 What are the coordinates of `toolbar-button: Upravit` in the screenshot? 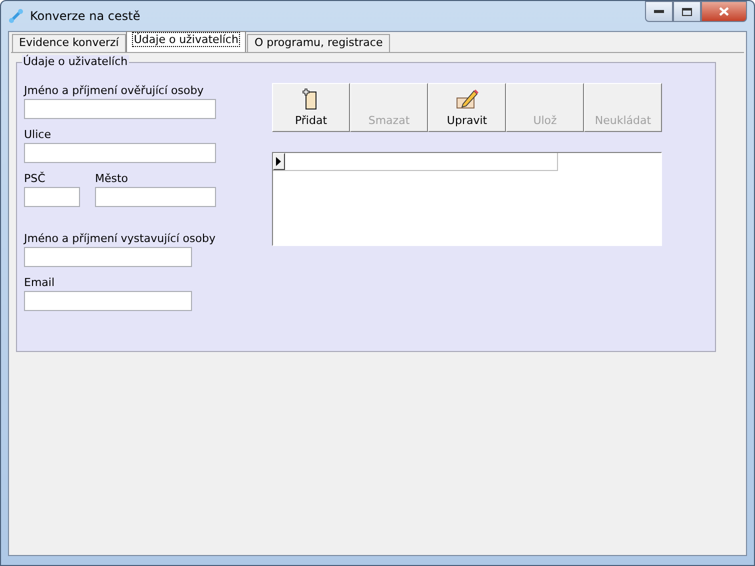 It's located at (467, 107).